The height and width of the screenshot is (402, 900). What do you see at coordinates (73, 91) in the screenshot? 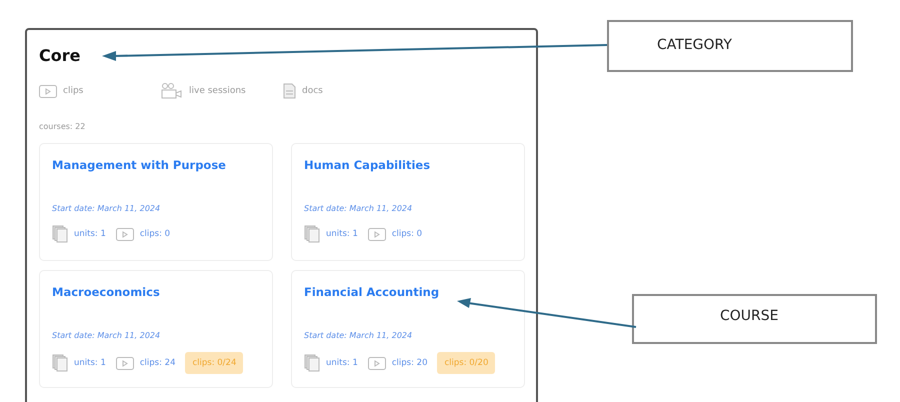
I see `media-label: clips` at bounding box center [73, 91].